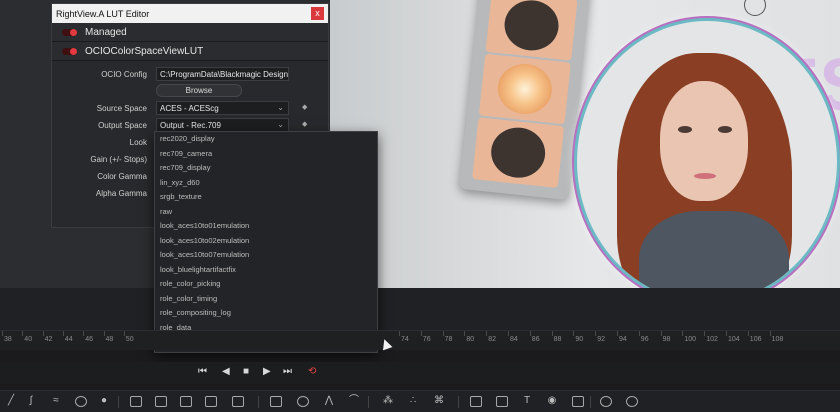 The height and width of the screenshot is (412, 840). I want to click on close-button: x, so click(317, 13).